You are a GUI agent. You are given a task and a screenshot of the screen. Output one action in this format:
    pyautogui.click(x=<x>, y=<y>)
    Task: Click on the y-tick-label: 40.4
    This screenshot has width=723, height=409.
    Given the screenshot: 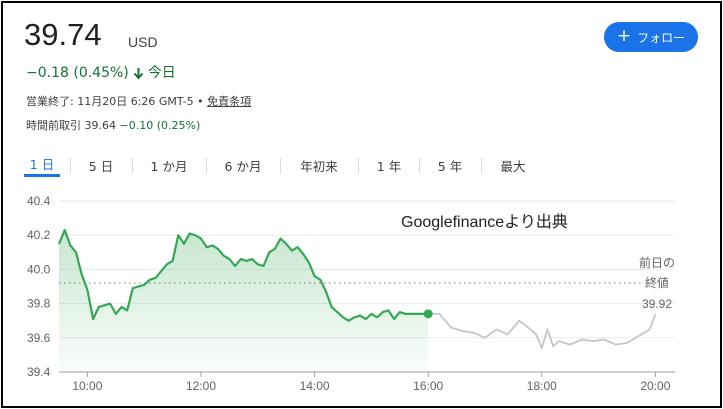 What is the action you would take?
    pyautogui.click(x=39, y=201)
    